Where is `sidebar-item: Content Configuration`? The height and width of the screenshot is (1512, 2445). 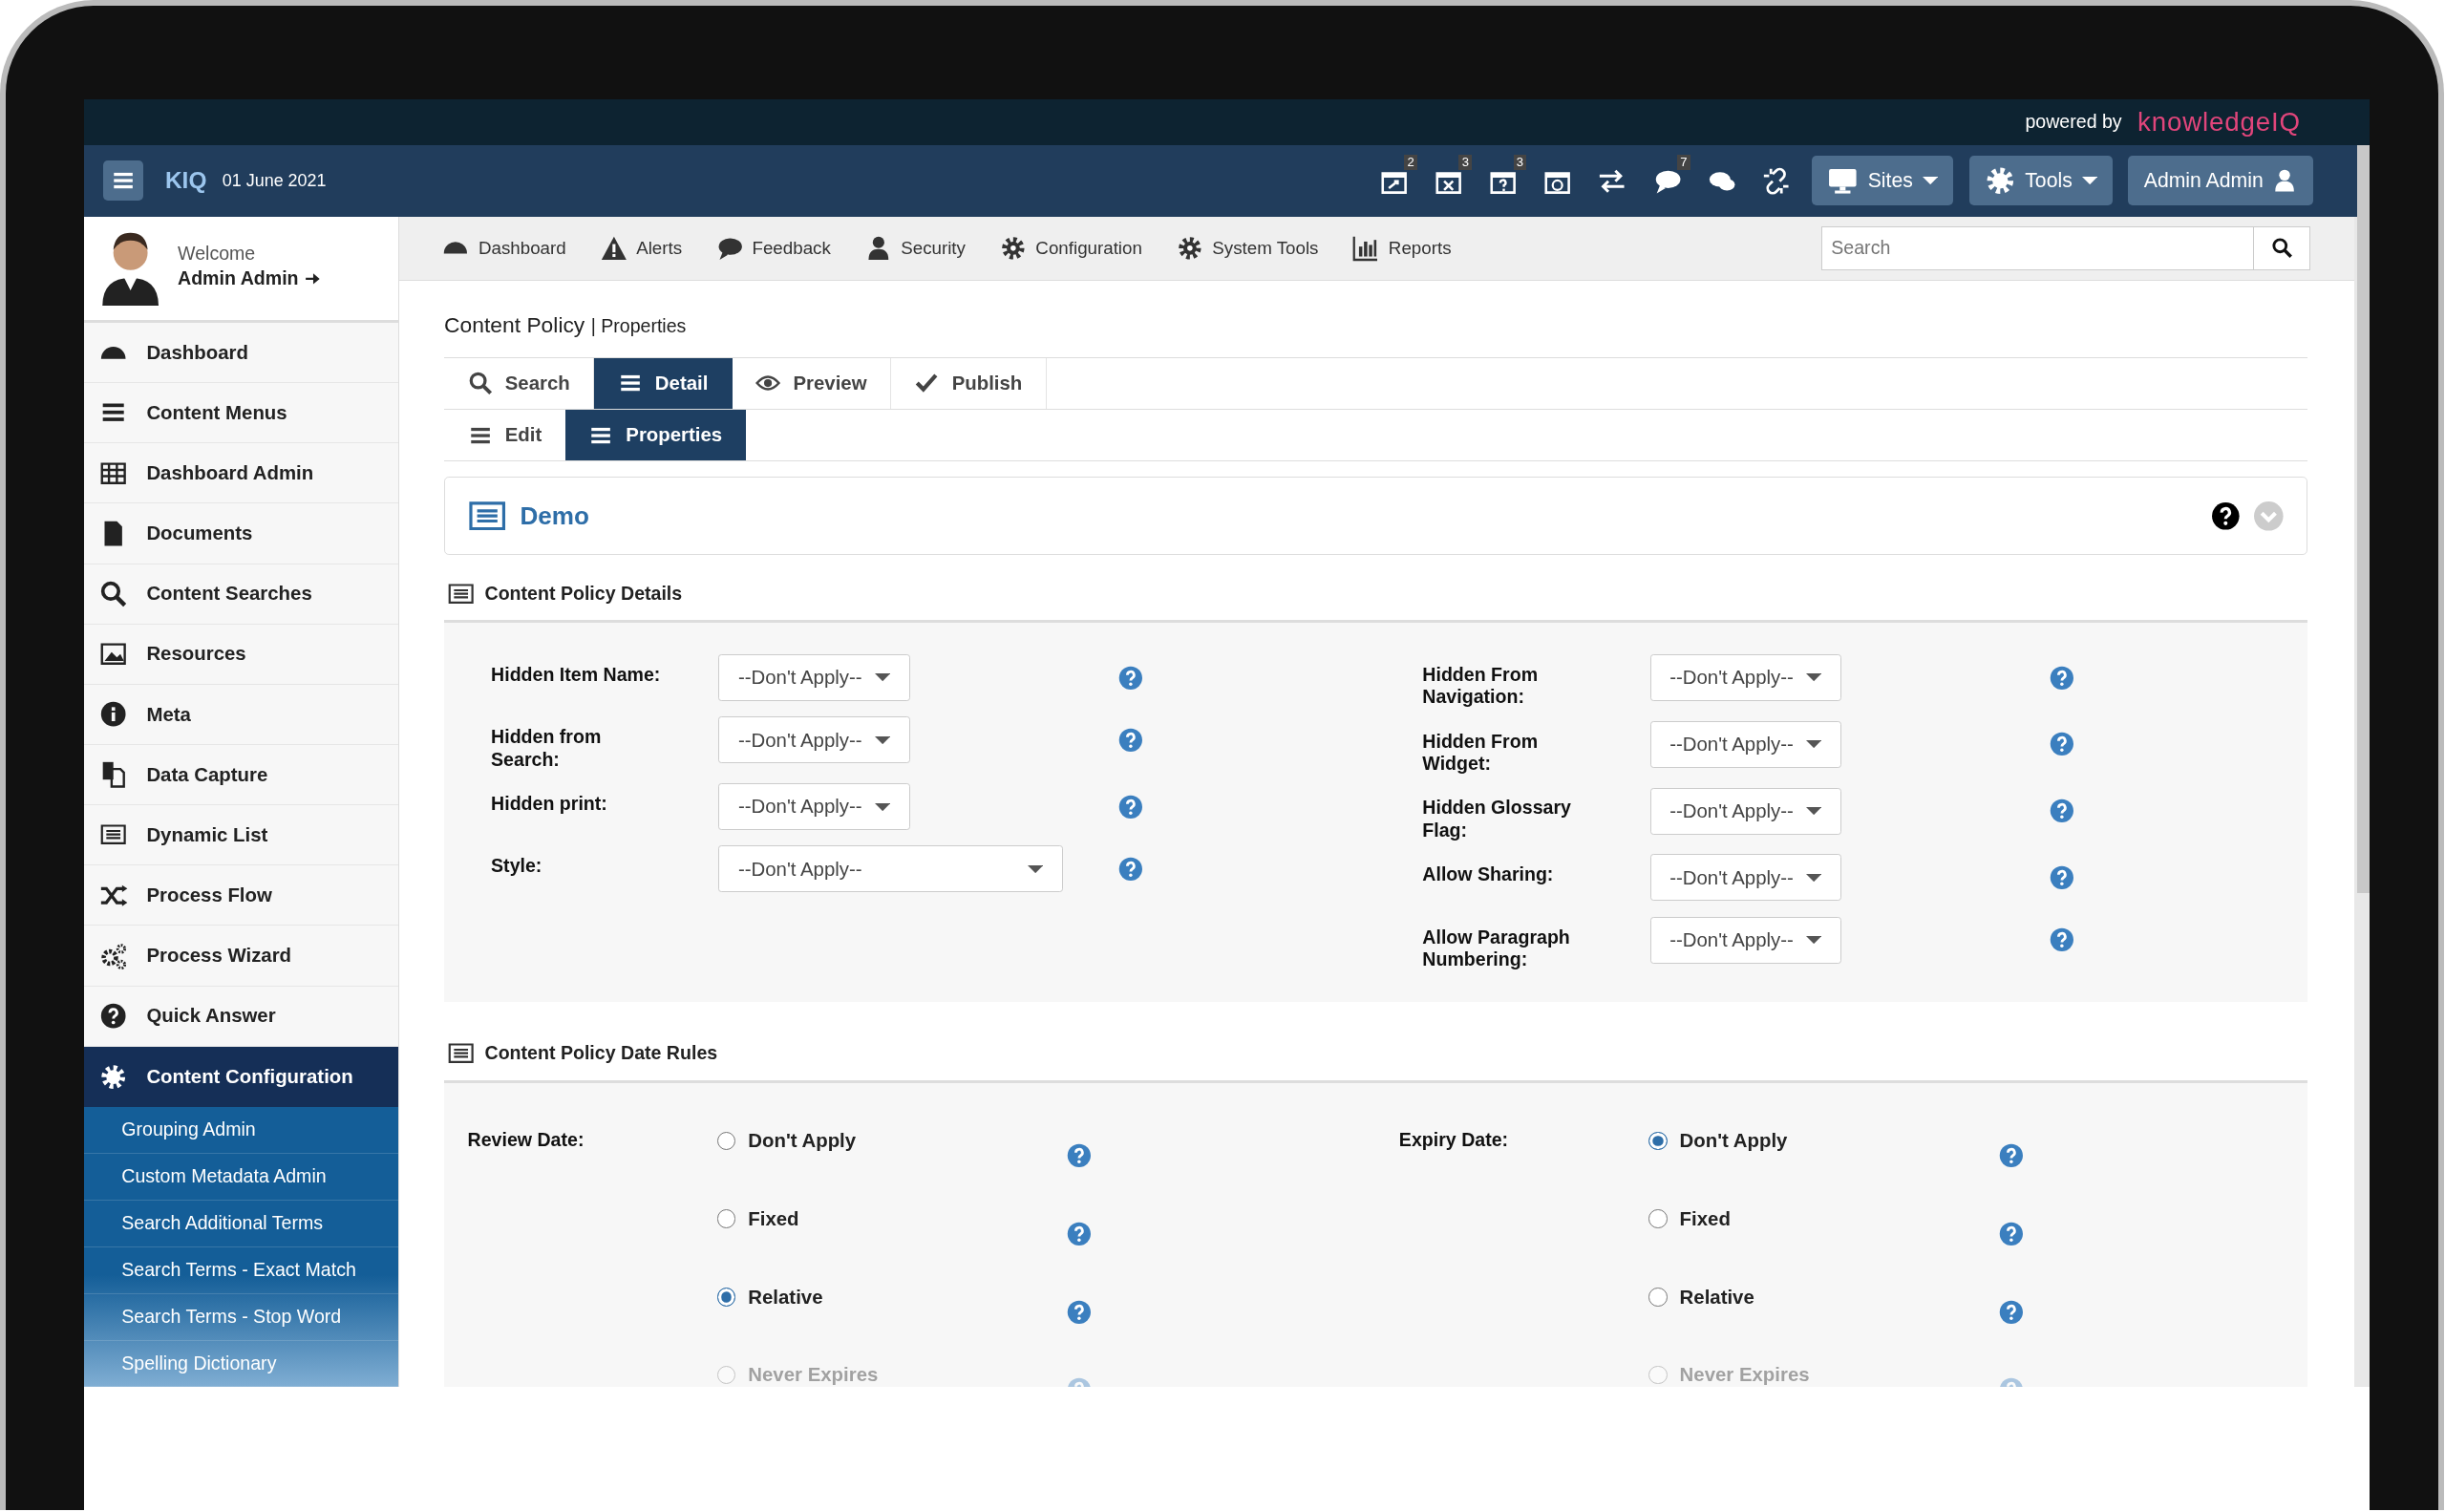 sidebar-item: Content Configuration is located at coordinates (241, 1076).